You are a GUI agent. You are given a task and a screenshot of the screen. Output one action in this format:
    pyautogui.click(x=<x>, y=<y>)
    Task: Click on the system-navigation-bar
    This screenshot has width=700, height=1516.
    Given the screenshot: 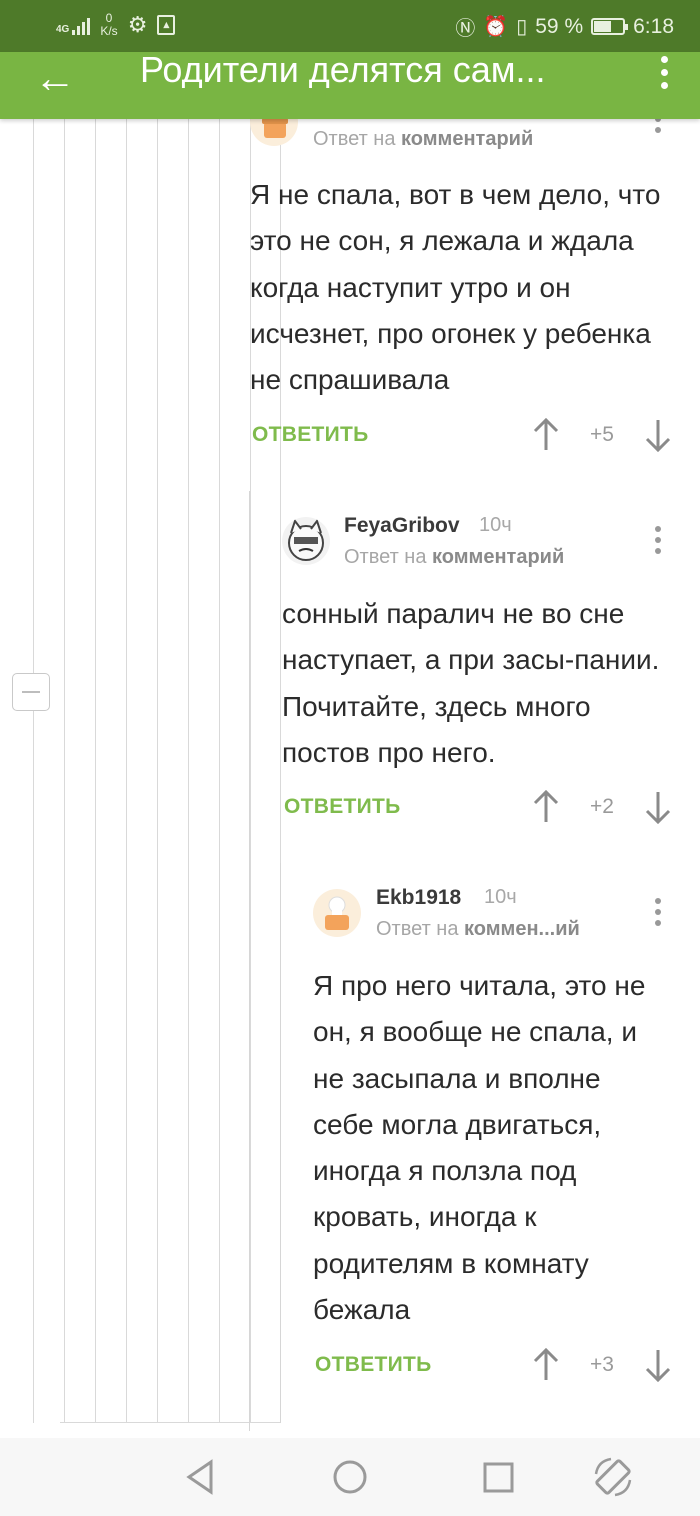 What is the action you would take?
    pyautogui.click(x=350, y=1477)
    